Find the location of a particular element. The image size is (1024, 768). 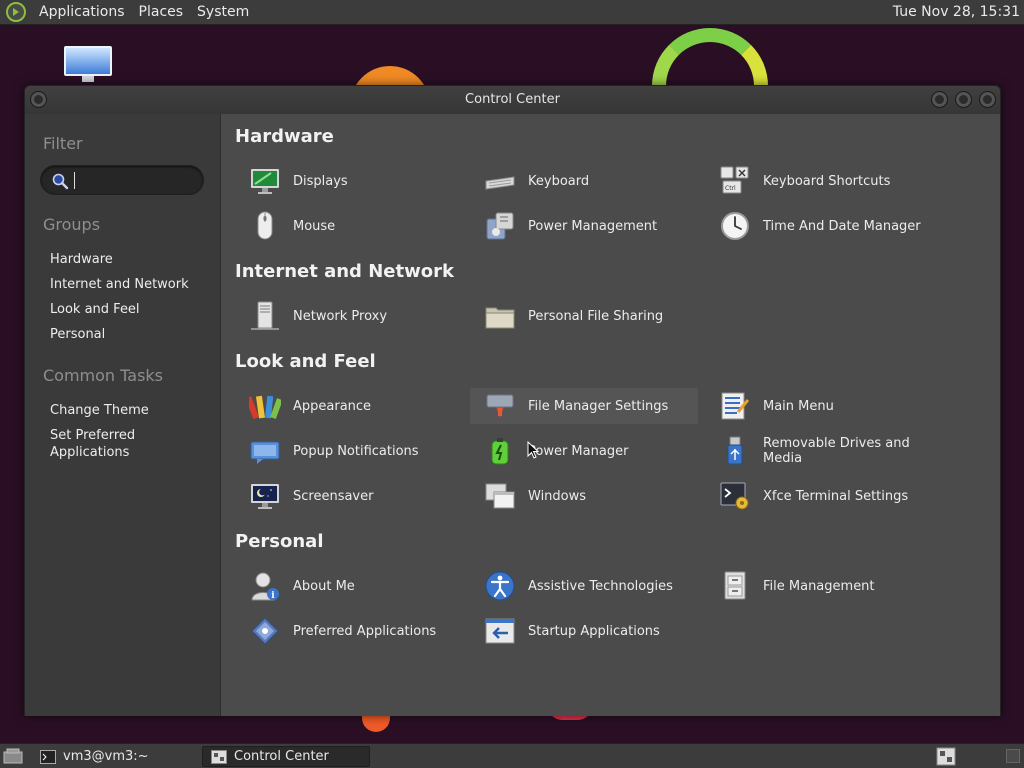

taskbar-item-label: Control Center is located at coordinates (281, 756).